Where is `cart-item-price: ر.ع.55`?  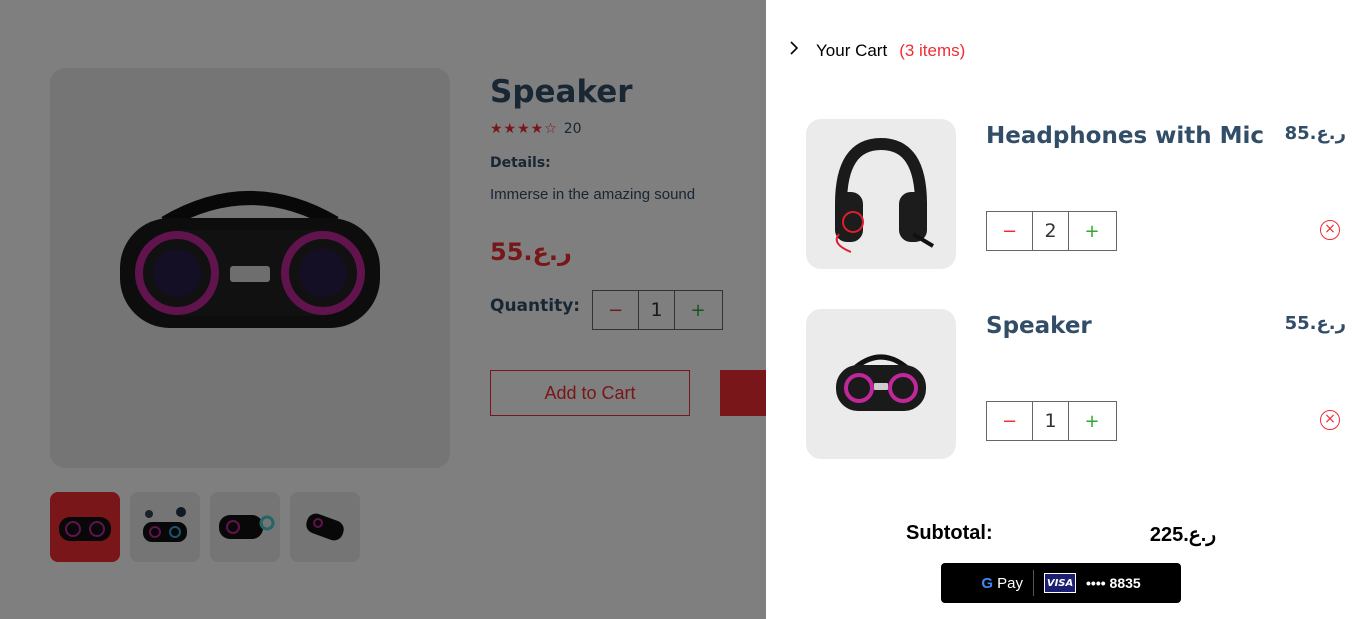 cart-item-price: ر.ع.55 is located at coordinates (1315, 323).